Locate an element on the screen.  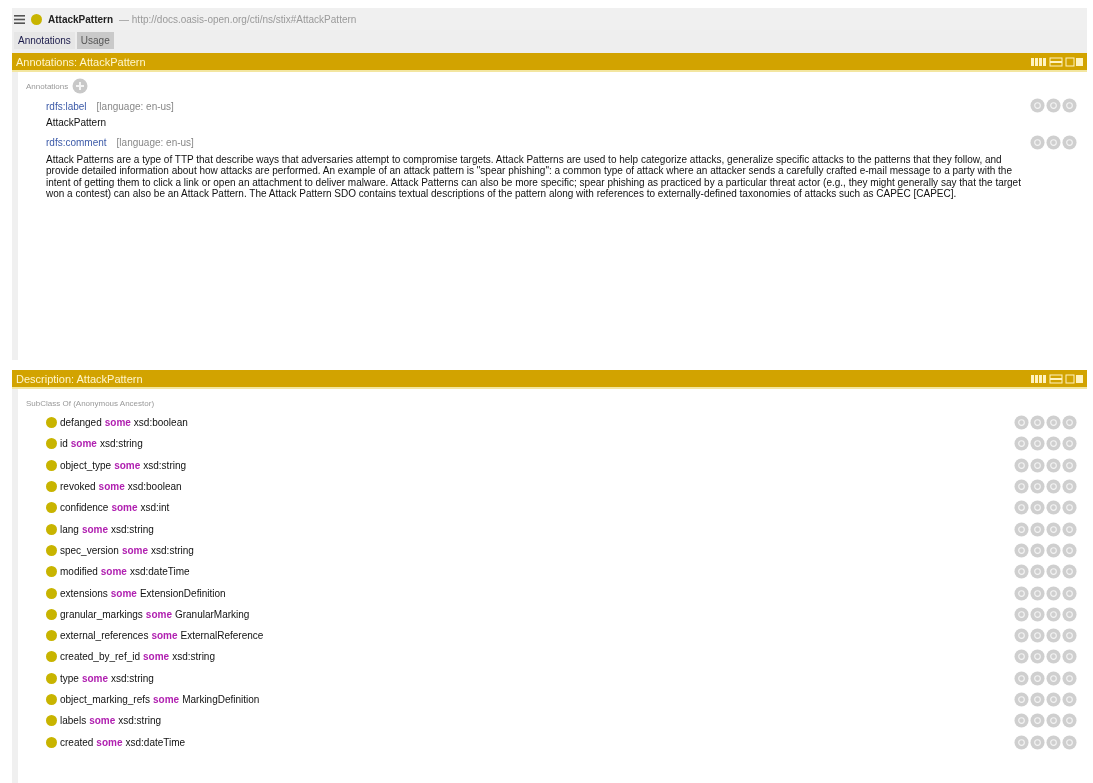
add-button is located at coordinates (80, 86).